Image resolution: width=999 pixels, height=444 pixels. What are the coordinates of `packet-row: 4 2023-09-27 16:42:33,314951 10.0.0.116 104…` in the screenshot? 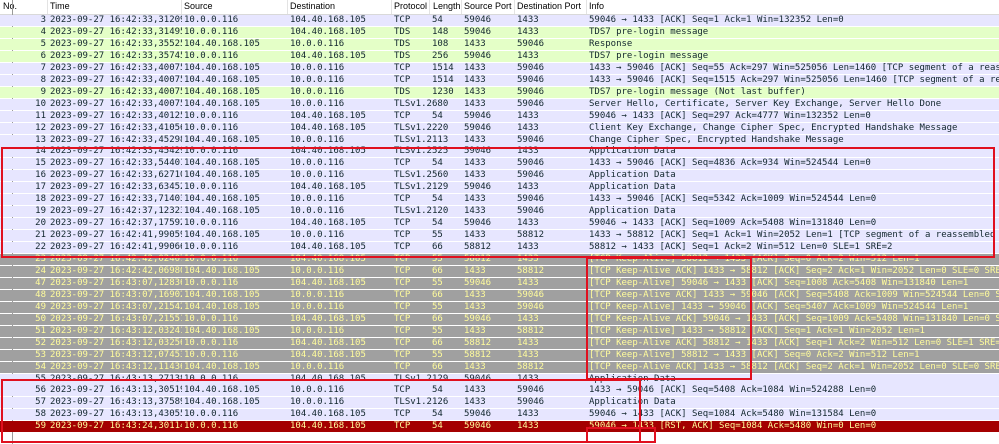 It's located at (499, 32).